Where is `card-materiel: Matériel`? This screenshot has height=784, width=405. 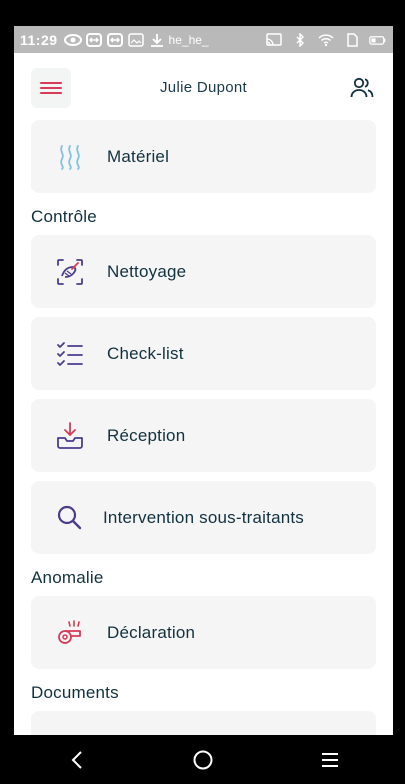 card-materiel: Matériel is located at coordinates (203, 156).